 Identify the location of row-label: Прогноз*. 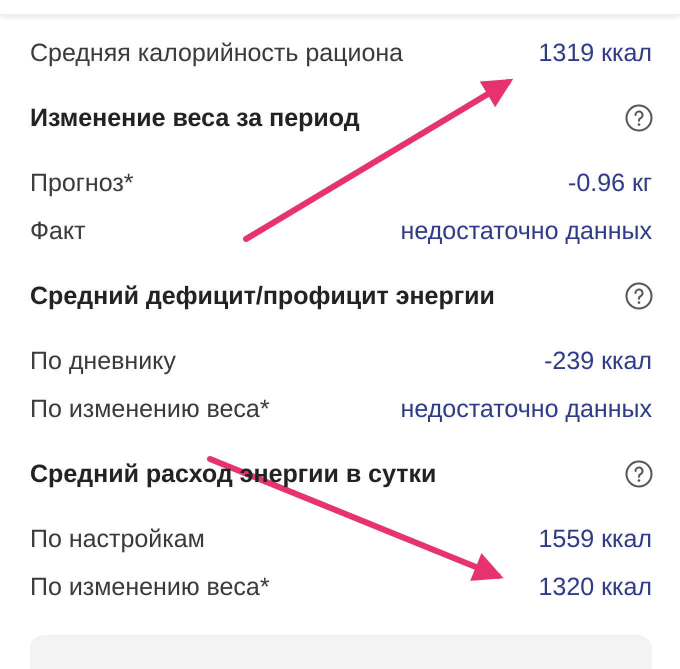
(82, 183).